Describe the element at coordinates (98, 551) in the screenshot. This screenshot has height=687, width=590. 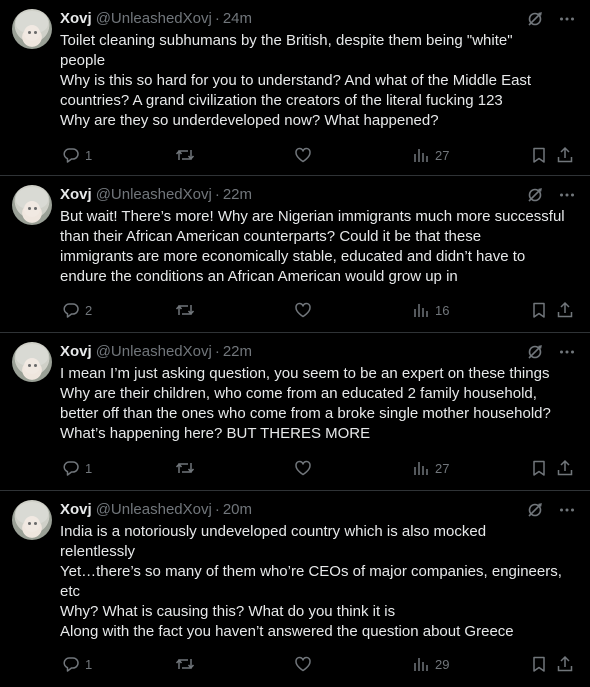
I see `tweet-text-line: relentlessly` at that location.